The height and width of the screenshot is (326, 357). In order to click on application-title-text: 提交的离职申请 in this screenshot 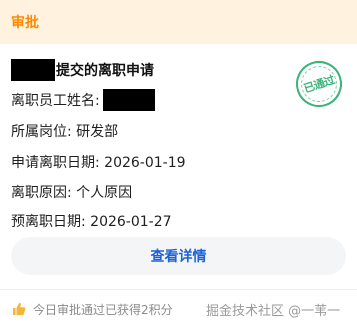, I will do `click(105, 71)`.